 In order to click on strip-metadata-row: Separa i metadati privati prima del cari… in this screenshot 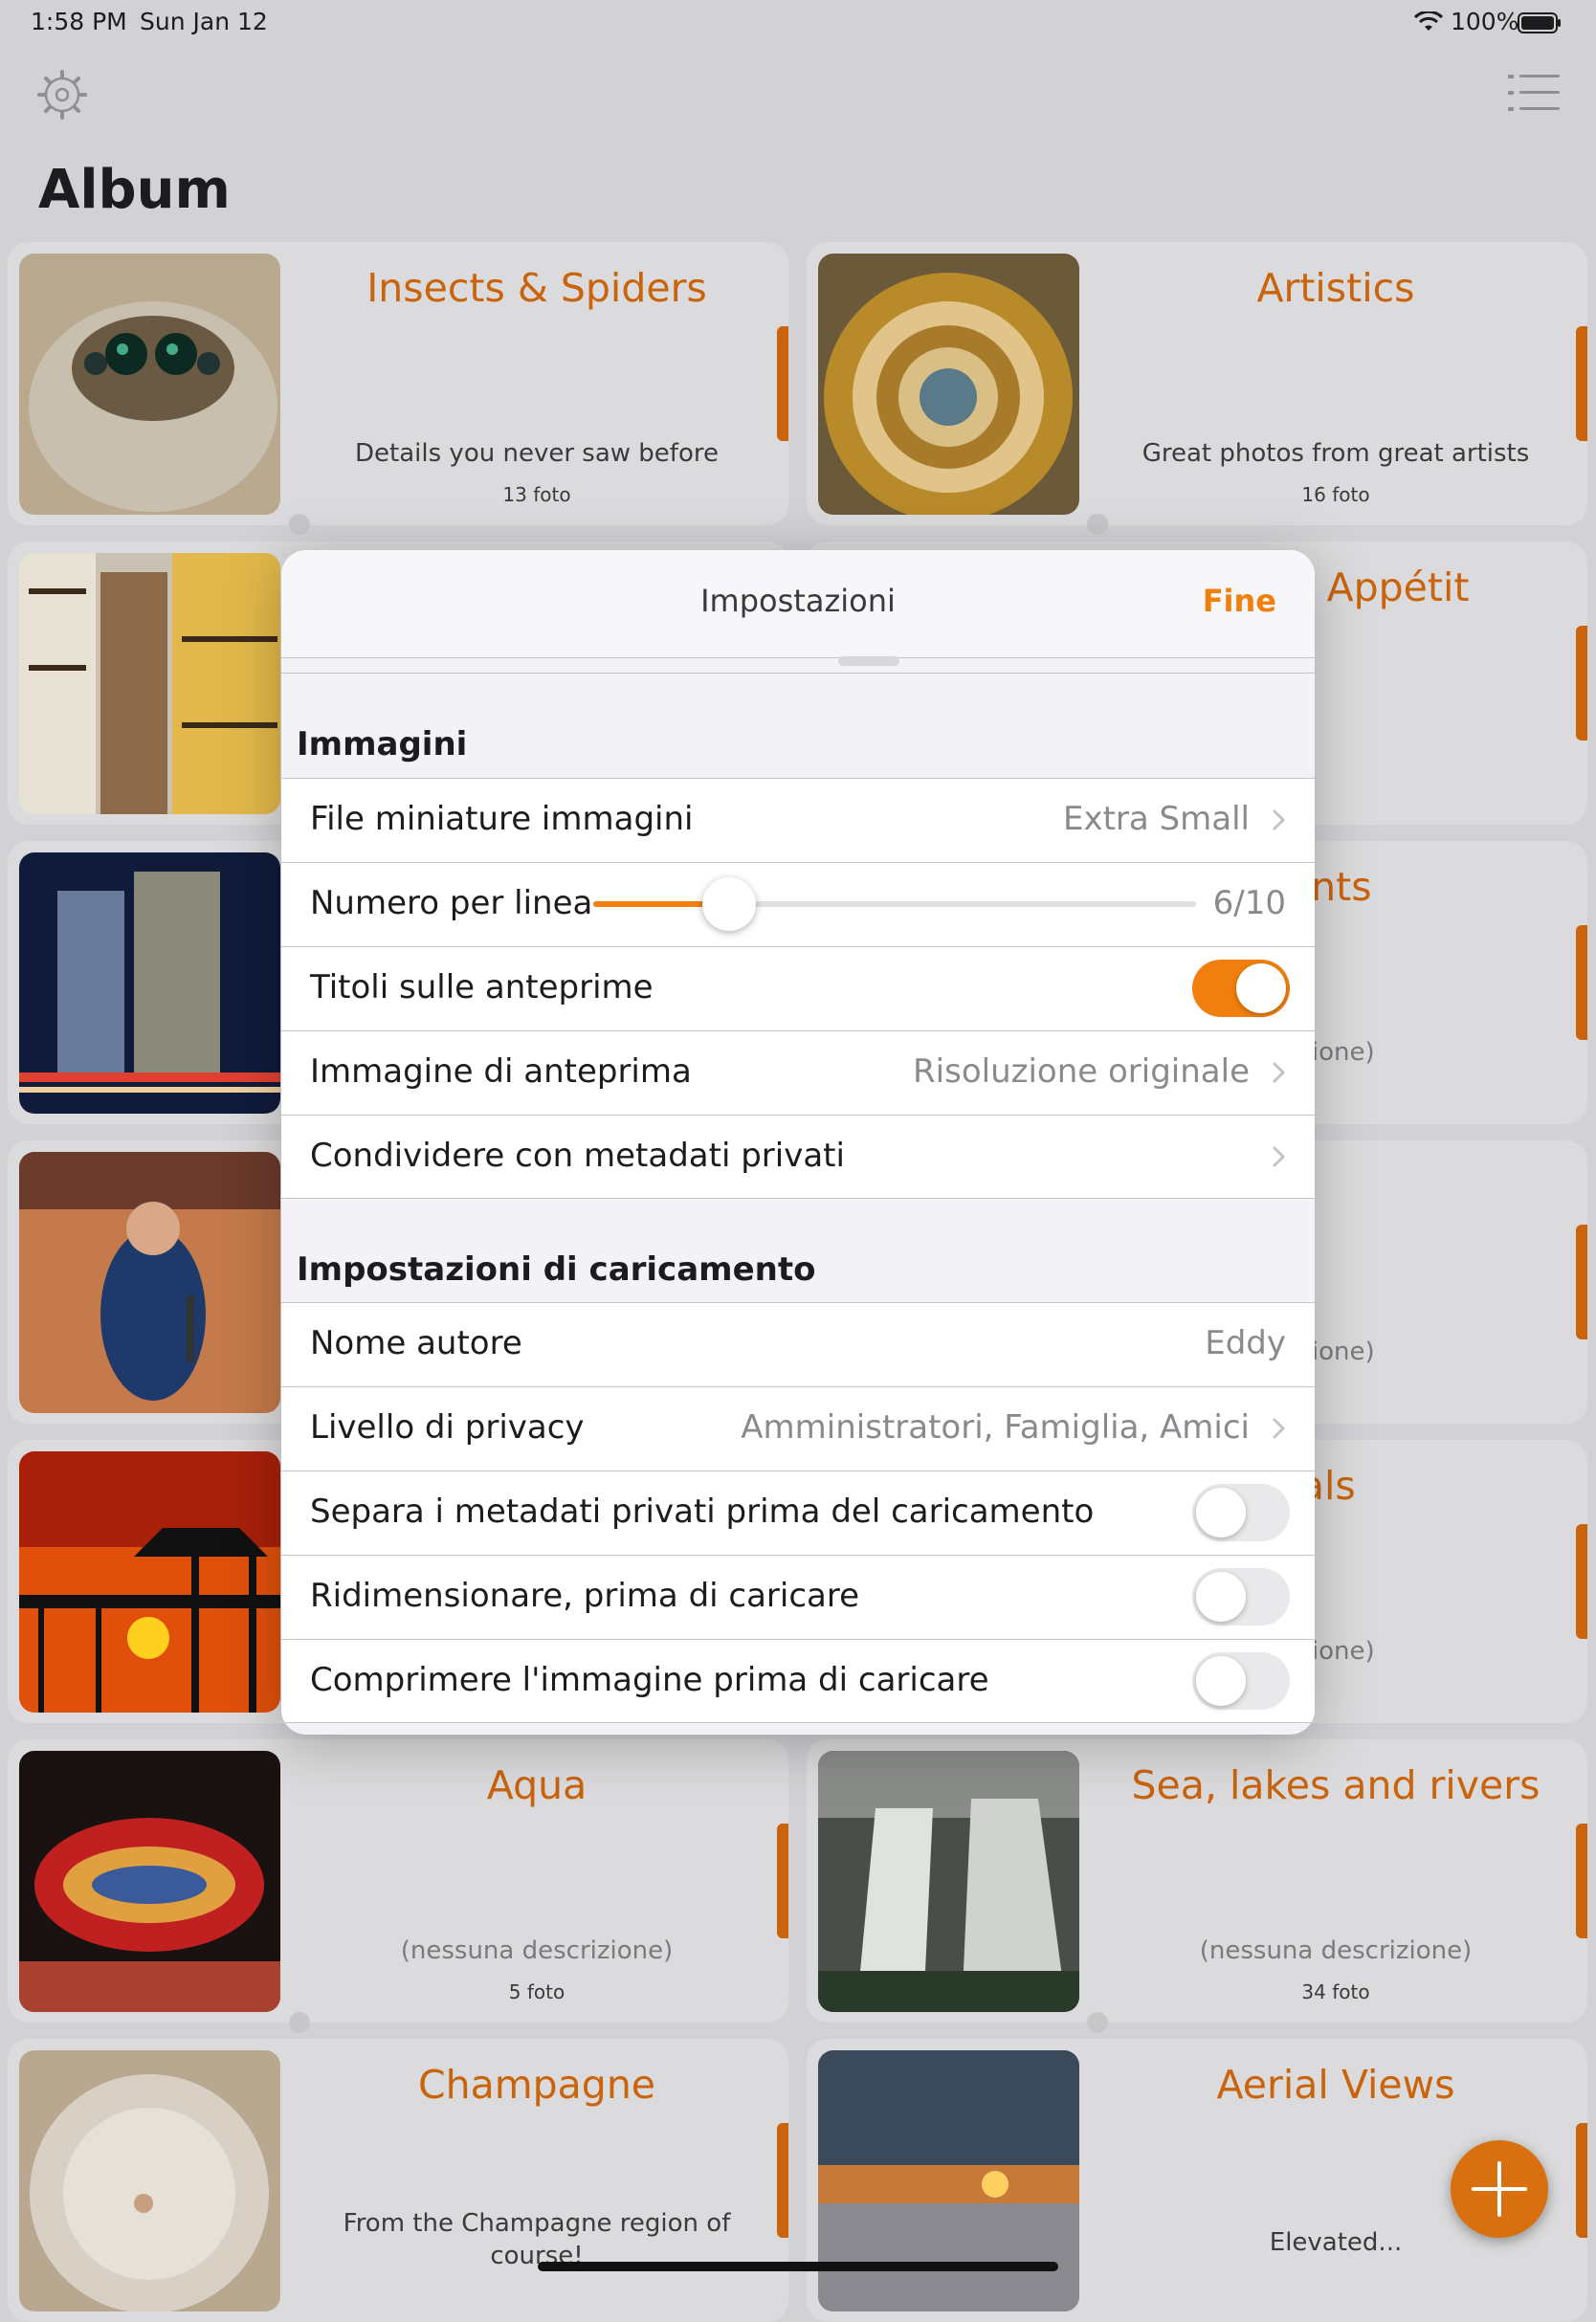, I will do `click(798, 1513)`.